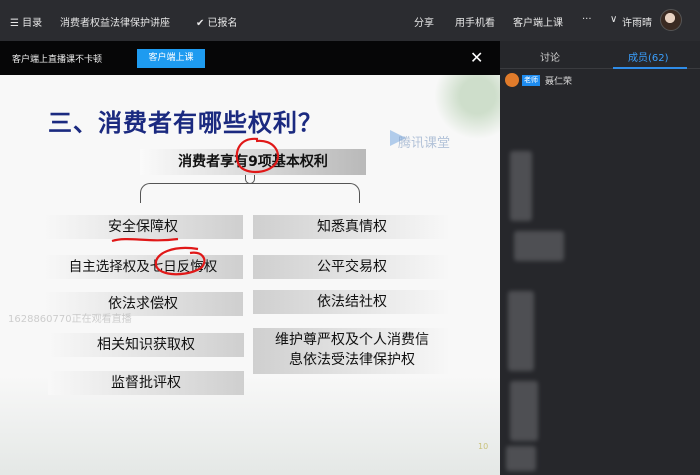  I want to click on right-item-information: 知悉真情权, so click(352, 227).